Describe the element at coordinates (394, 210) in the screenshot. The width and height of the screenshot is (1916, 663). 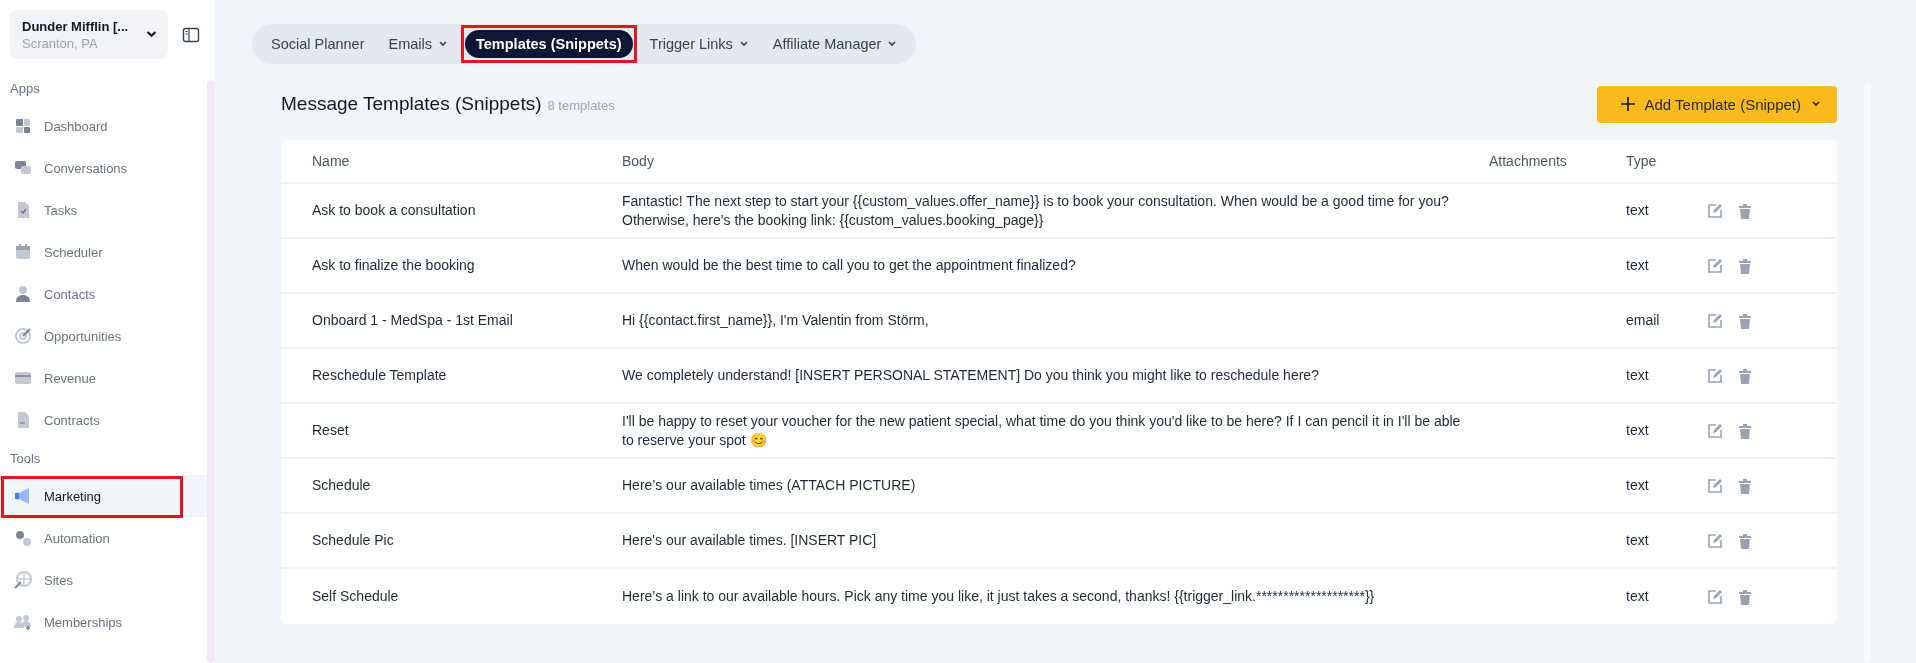
I see `template-name: Ask to book a consultation` at that location.